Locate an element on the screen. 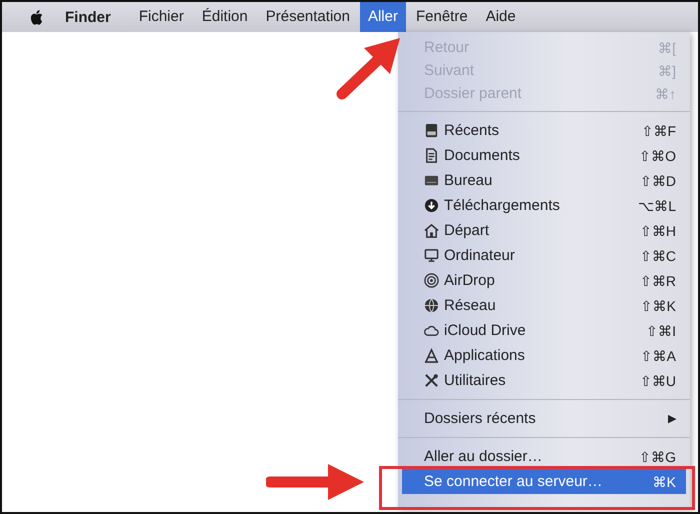  menu-item: Téléchargements ⌥⌘L is located at coordinates (544, 205).